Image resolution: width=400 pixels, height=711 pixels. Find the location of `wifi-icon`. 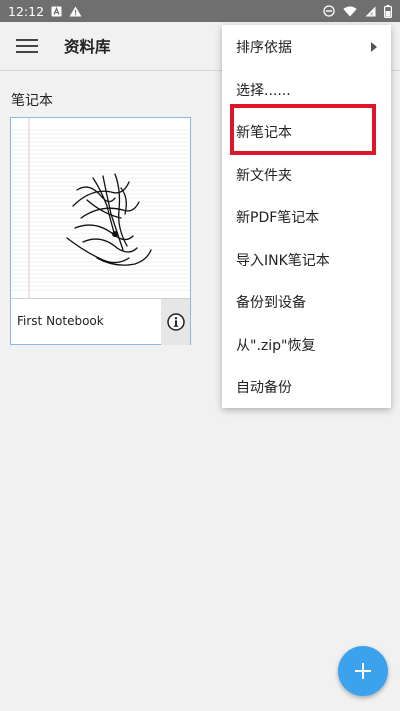

wifi-icon is located at coordinates (350, 11).